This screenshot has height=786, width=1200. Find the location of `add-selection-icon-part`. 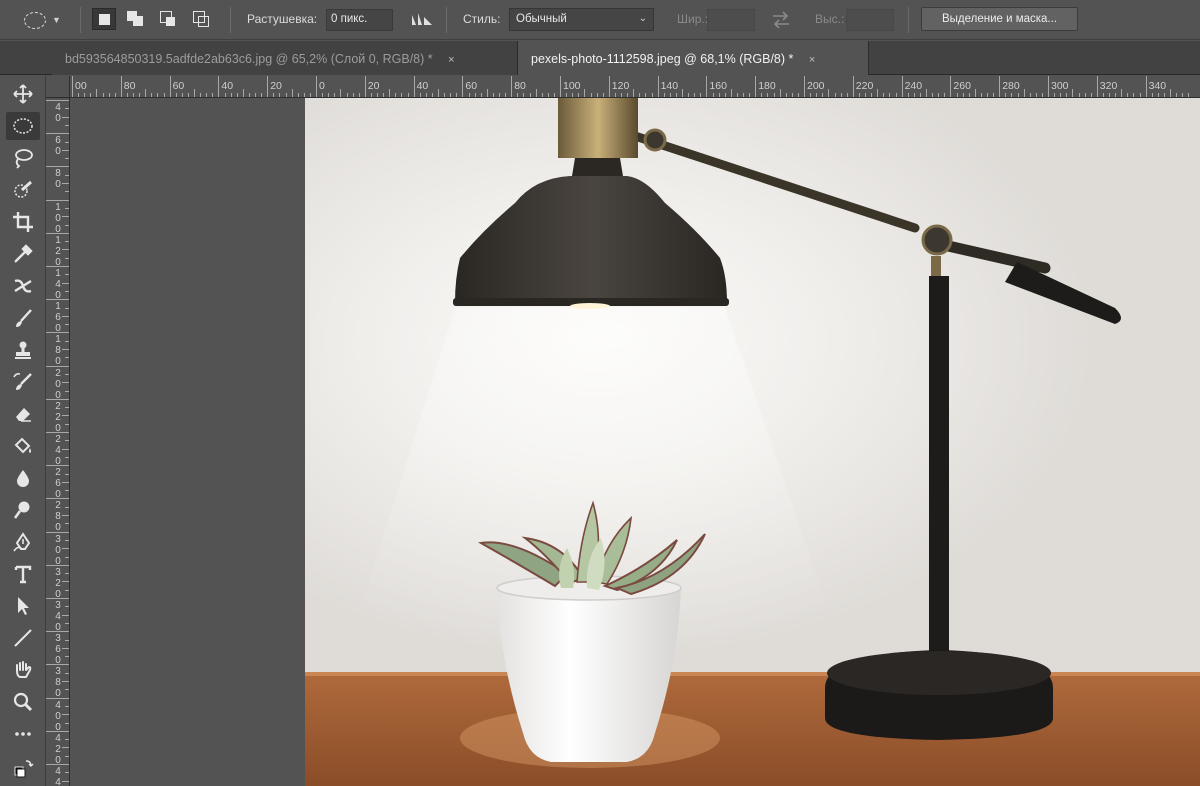

add-selection-icon-part is located at coordinates (138, 21).